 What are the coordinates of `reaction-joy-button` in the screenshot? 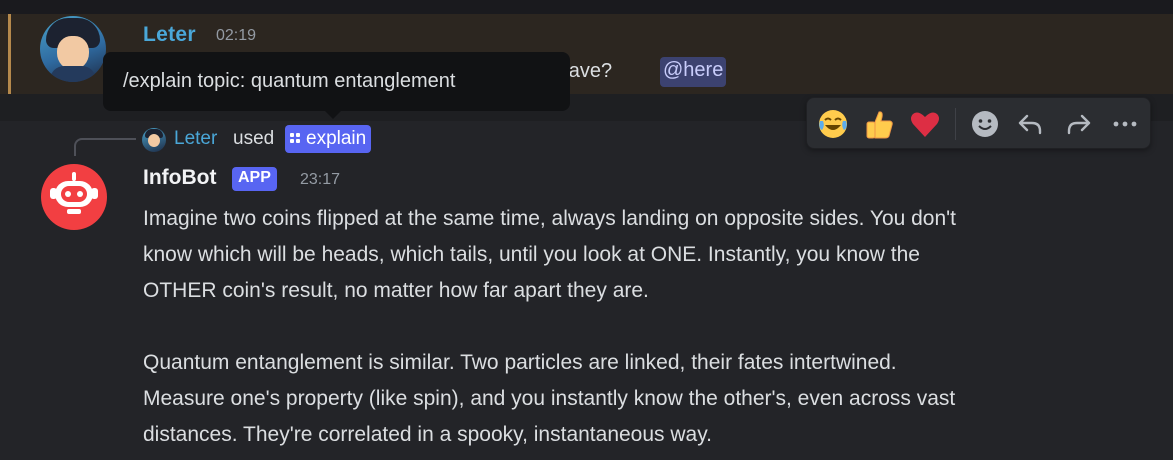 It's located at (833, 124).